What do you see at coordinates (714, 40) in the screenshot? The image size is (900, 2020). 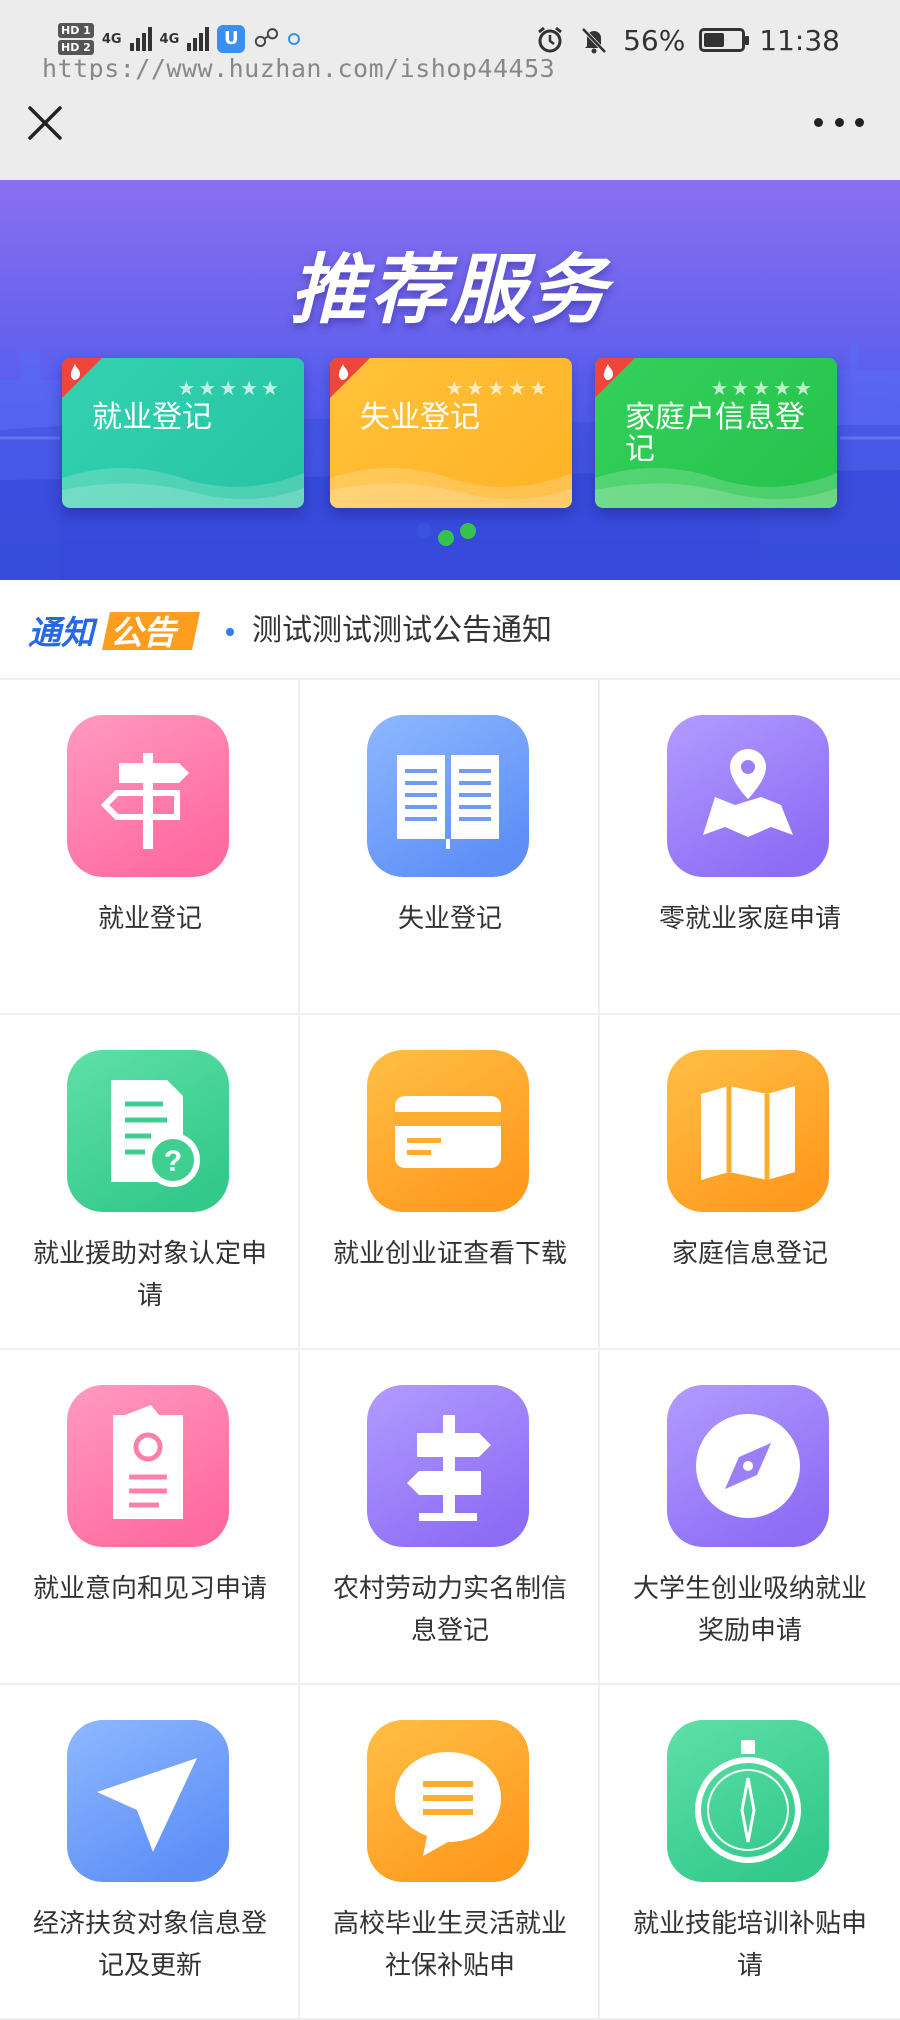 I see `battery-level` at bounding box center [714, 40].